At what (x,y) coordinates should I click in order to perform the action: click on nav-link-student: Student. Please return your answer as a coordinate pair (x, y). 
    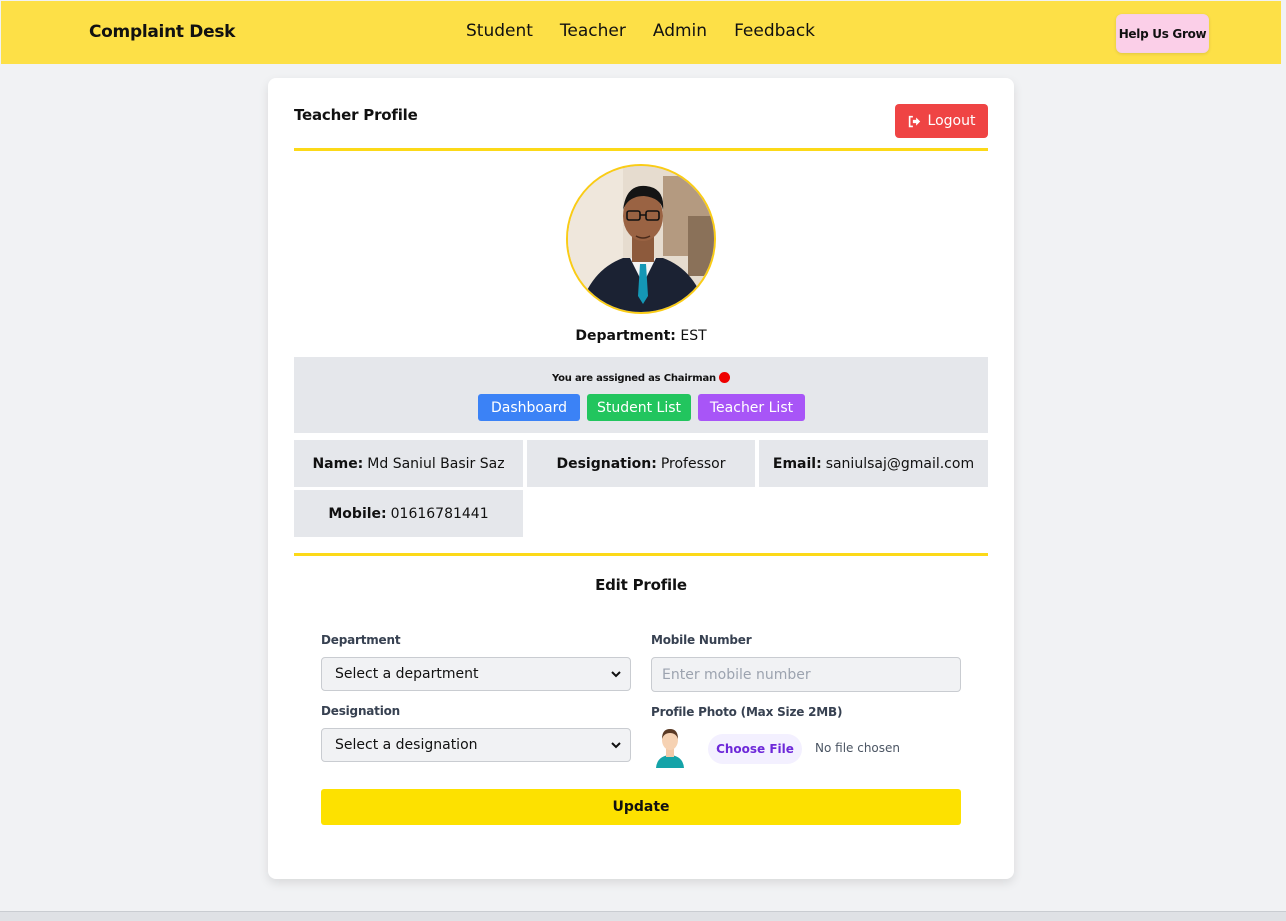
    Looking at the image, I should click on (499, 31).